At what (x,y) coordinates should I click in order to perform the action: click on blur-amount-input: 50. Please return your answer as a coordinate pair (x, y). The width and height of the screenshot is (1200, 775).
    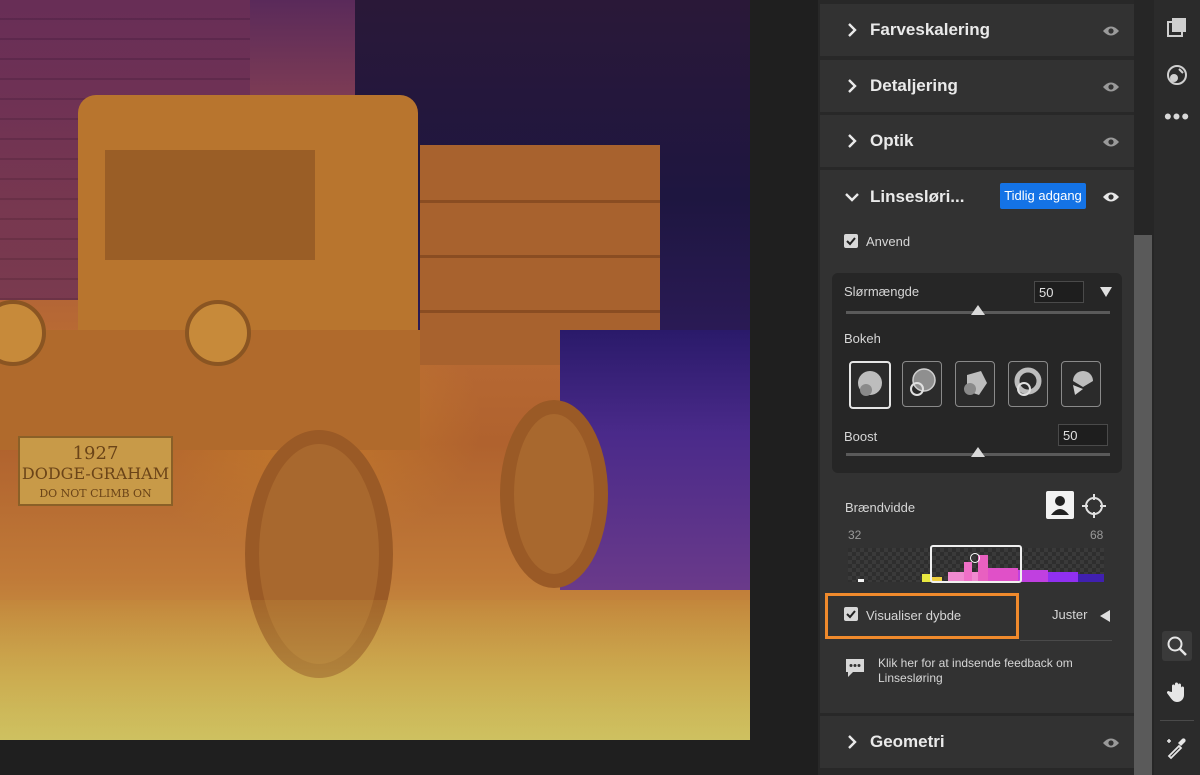
    Looking at the image, I should click on (1059, 292).